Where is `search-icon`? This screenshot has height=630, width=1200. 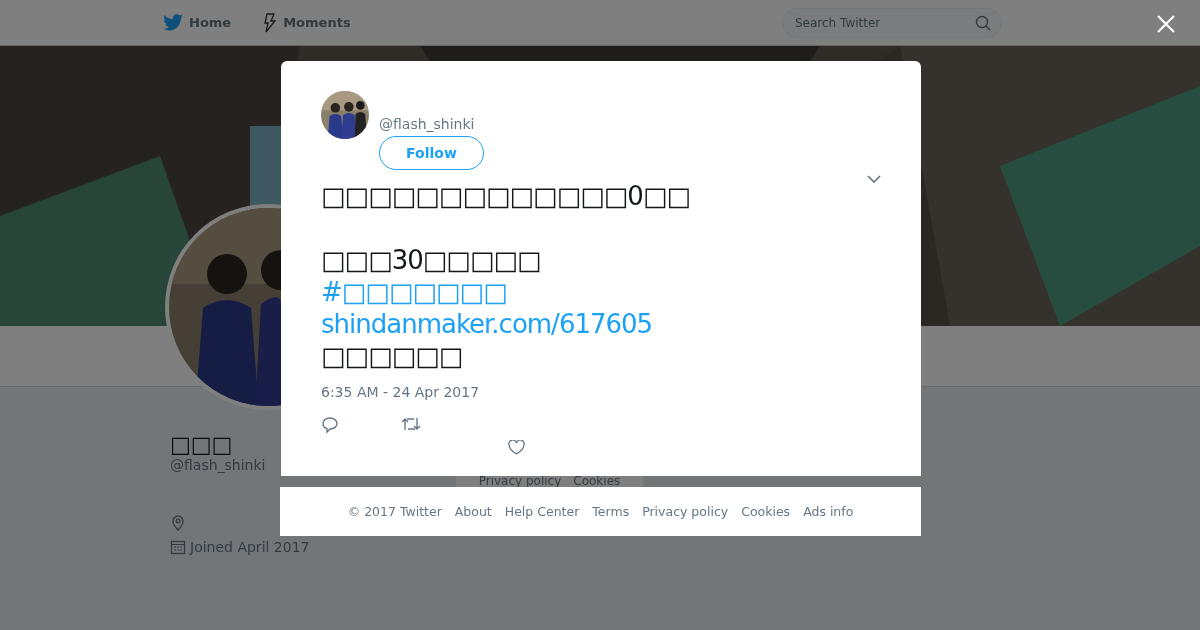
search-icon is located at coordinates (983, 22).